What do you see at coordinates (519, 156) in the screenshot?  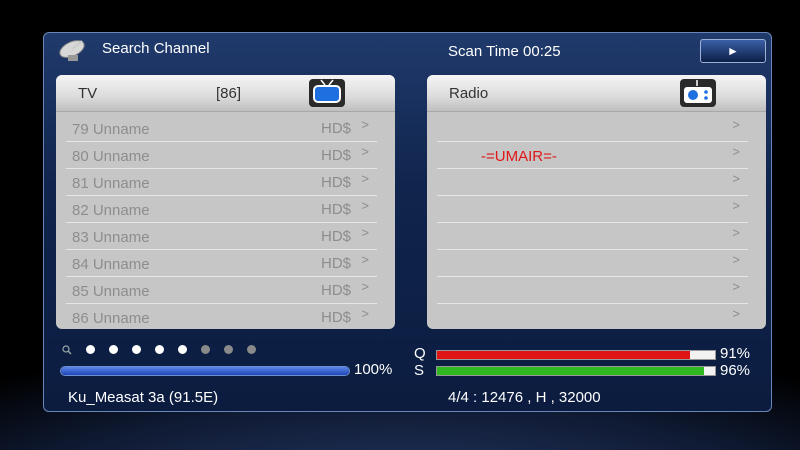 I see `channel-name: -=UMAIR=-` at bounding box center [519, 156].